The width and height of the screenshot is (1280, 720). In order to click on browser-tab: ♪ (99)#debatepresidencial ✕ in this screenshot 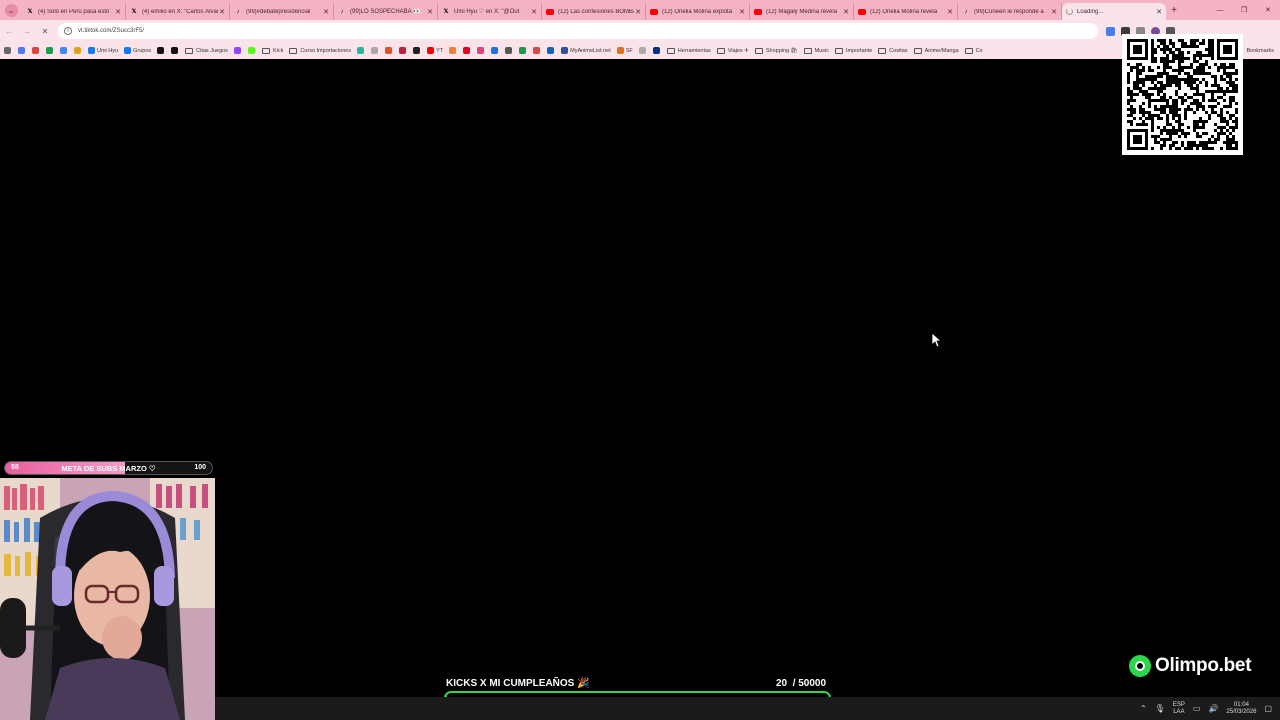, I will do `click(282, 11)`.